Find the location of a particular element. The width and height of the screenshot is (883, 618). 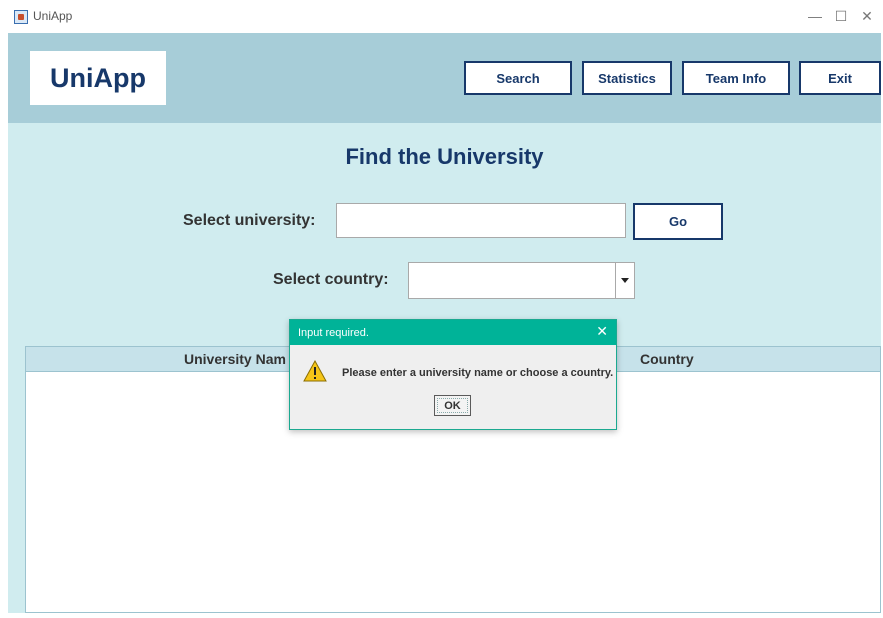

country-label: Select country: is located at coordinates (331, 279).